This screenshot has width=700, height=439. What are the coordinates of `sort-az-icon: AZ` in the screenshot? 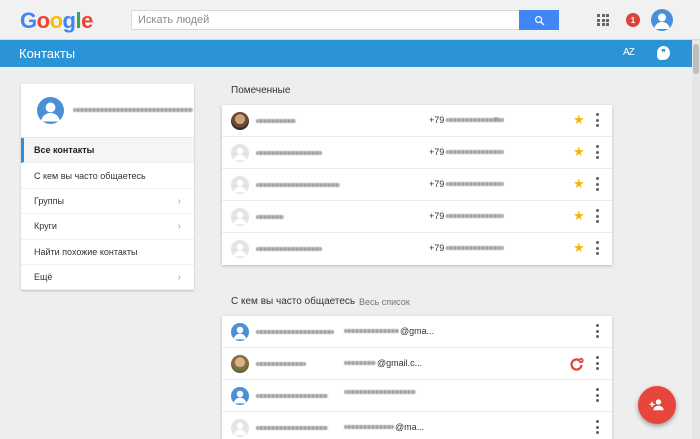 It's located at (629, 52).